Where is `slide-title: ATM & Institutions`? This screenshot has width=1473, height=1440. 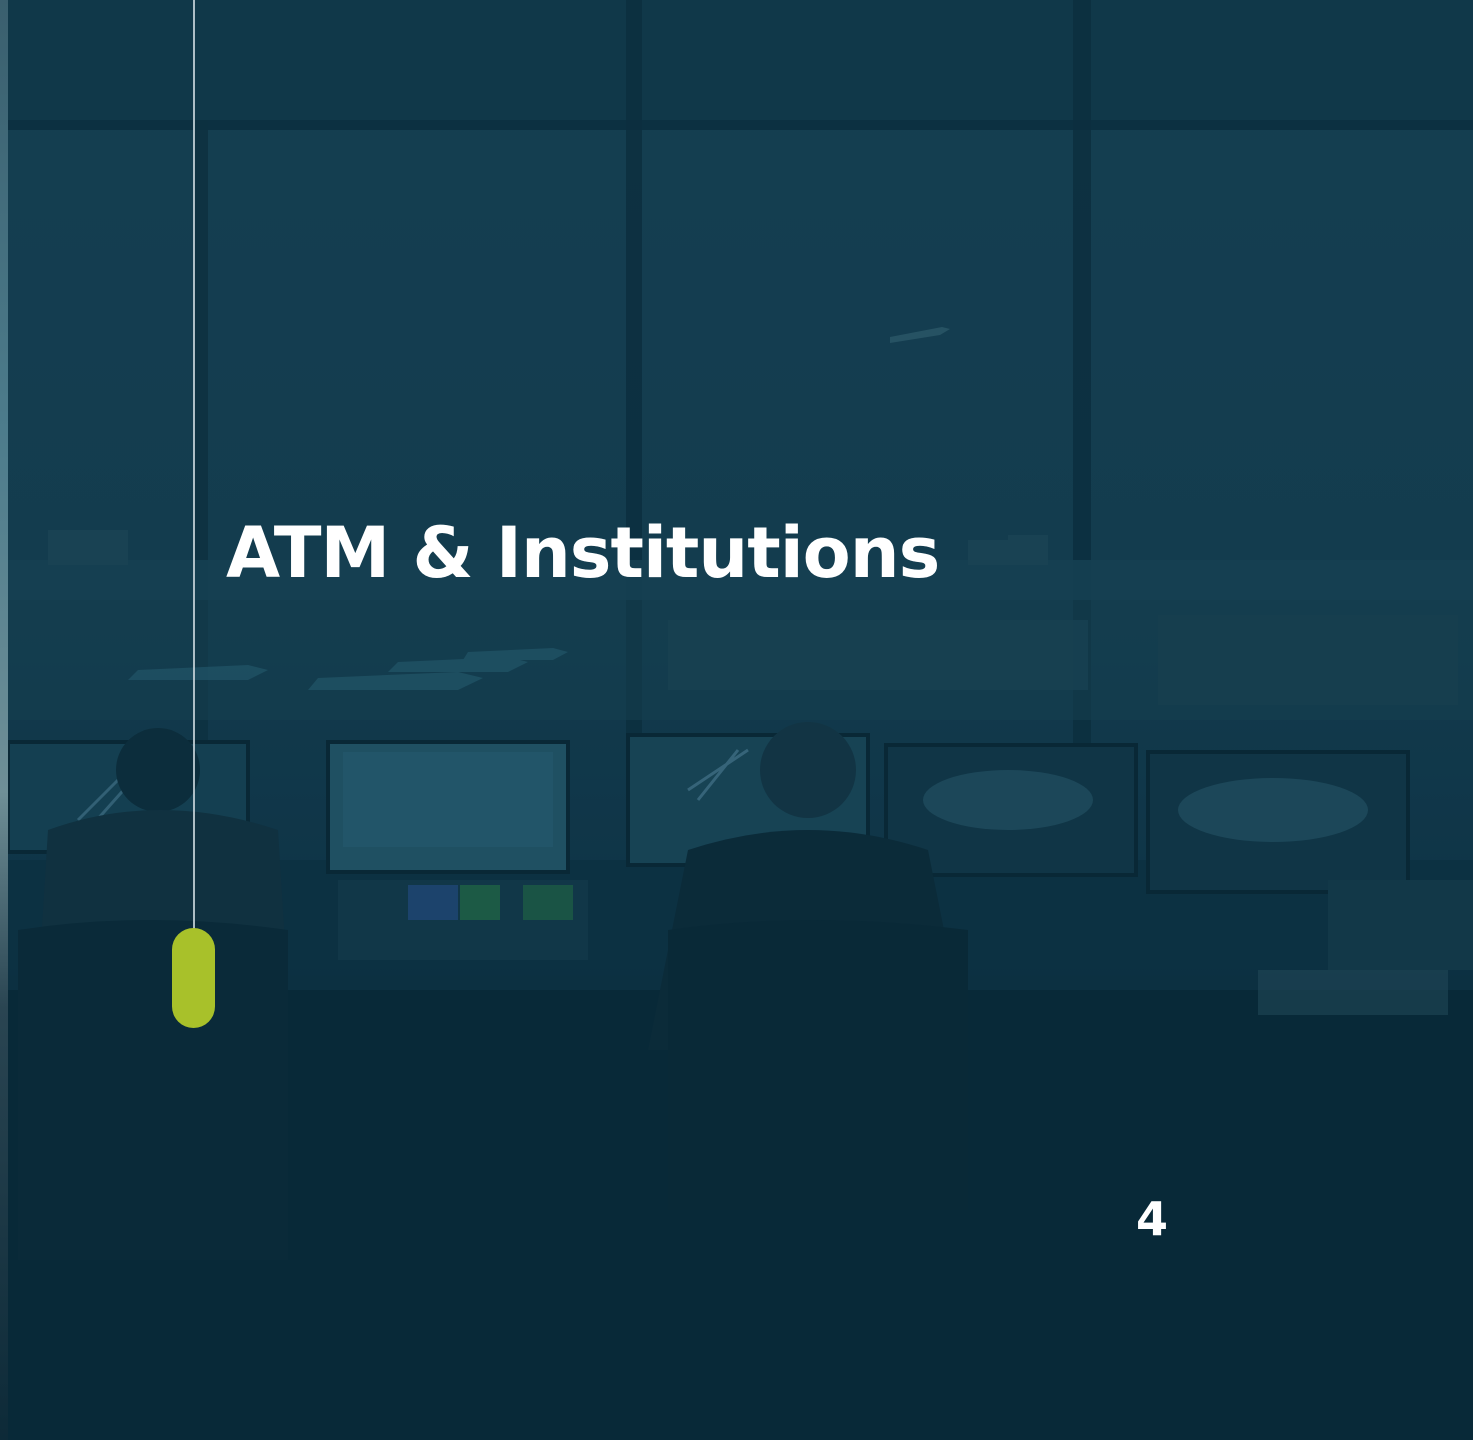
slide-title: ATM & Institutions is located at coordinates (583, 553).